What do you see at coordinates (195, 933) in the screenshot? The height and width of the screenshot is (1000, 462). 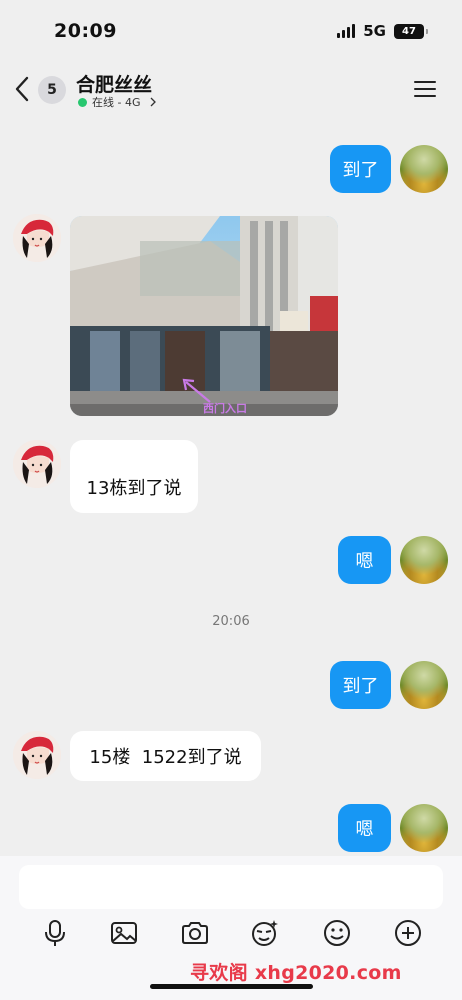 I see `camera-icon` at bounding box center [195, 933].